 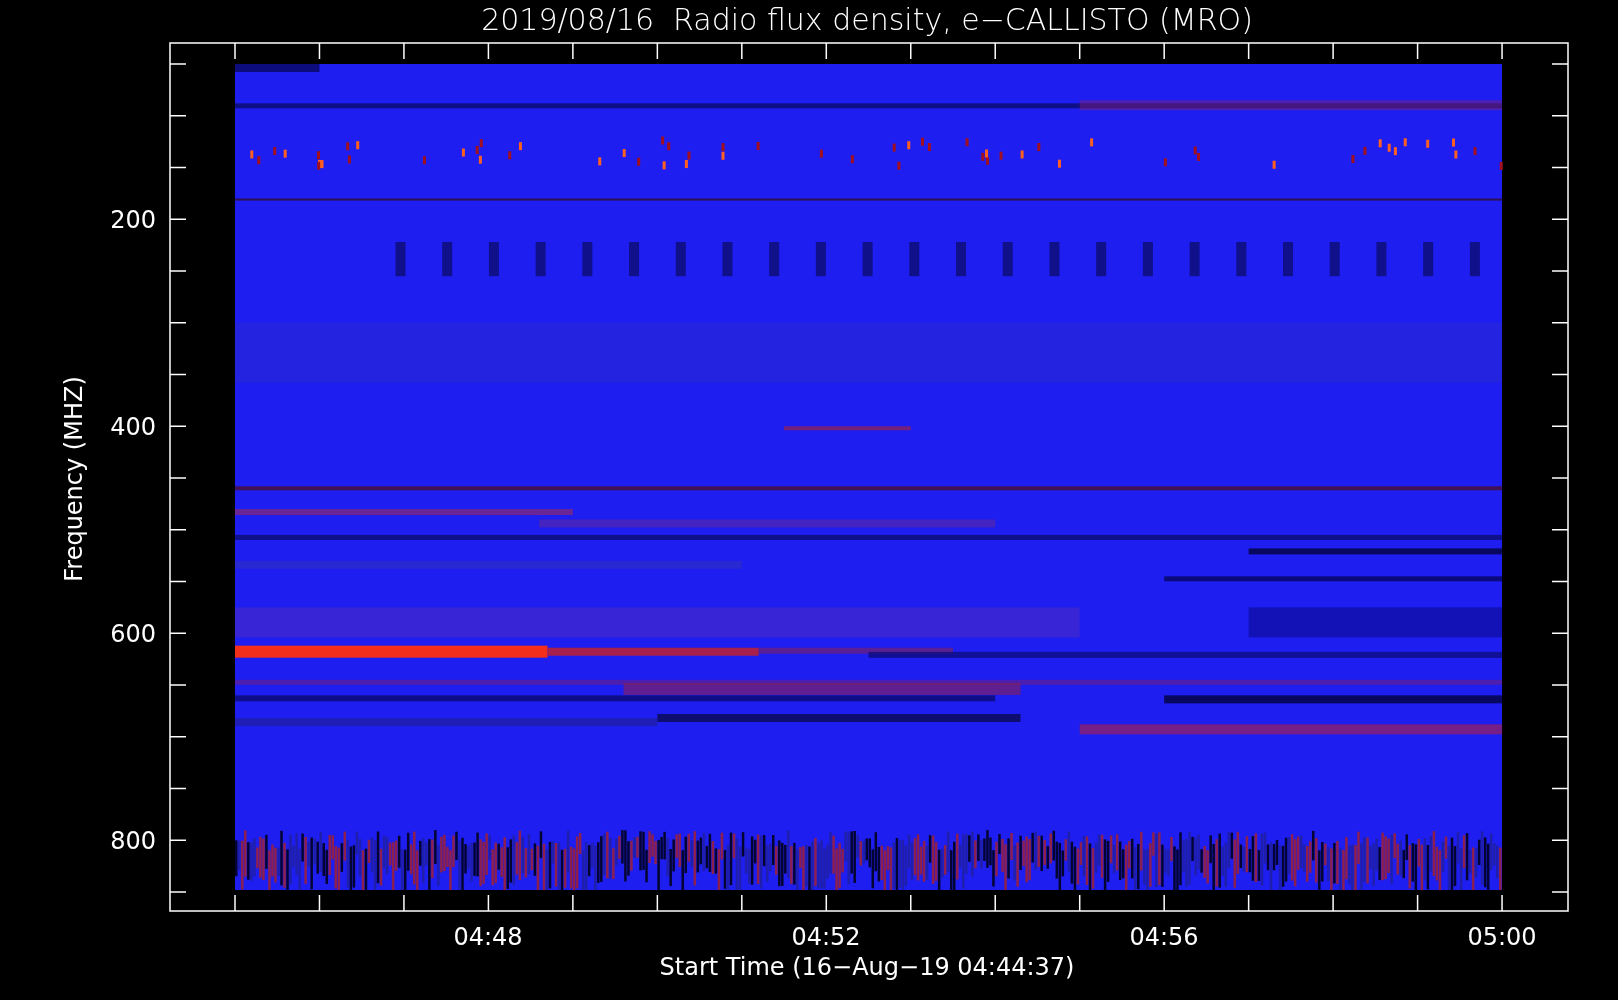 What do you see at coordinates (133, 634) in the screenshot?
I see `y-tick-label: 600` at bounding box center [133, 634].